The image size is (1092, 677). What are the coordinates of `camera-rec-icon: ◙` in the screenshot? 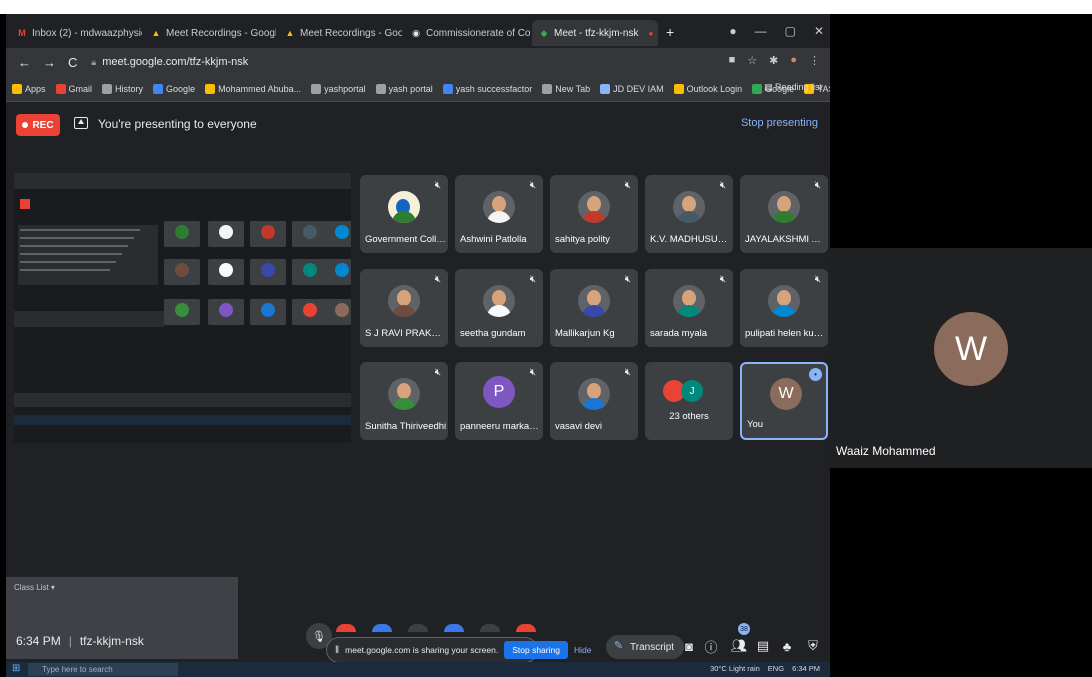 It's located at (689, 646).